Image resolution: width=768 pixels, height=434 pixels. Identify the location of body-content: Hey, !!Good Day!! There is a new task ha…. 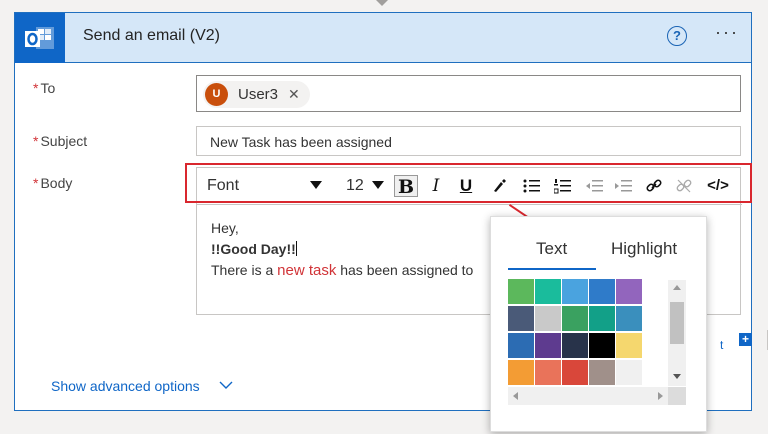
(342, 249).